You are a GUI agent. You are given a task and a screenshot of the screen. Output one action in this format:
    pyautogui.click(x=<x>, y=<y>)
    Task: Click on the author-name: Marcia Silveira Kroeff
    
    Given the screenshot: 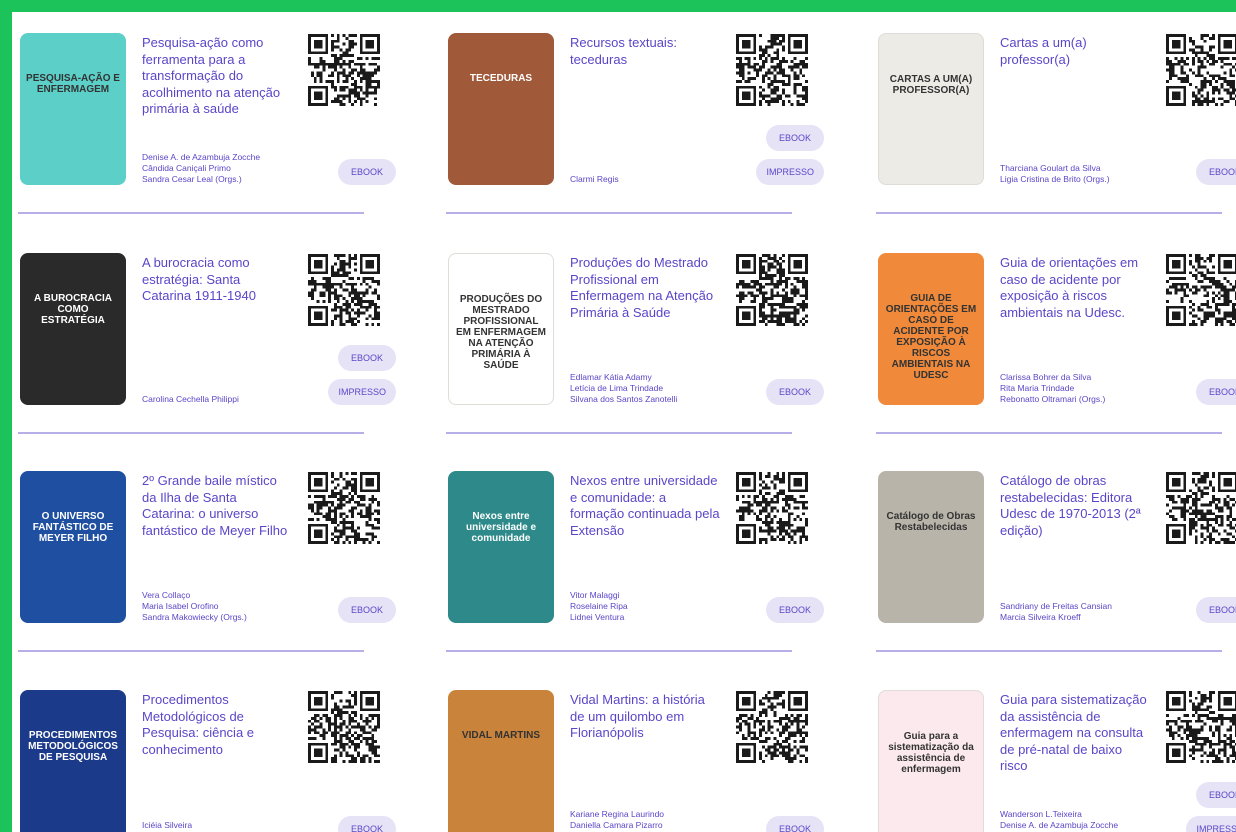 What is the action you would take?
    pyautogui.click(x=1040, y=617)
    